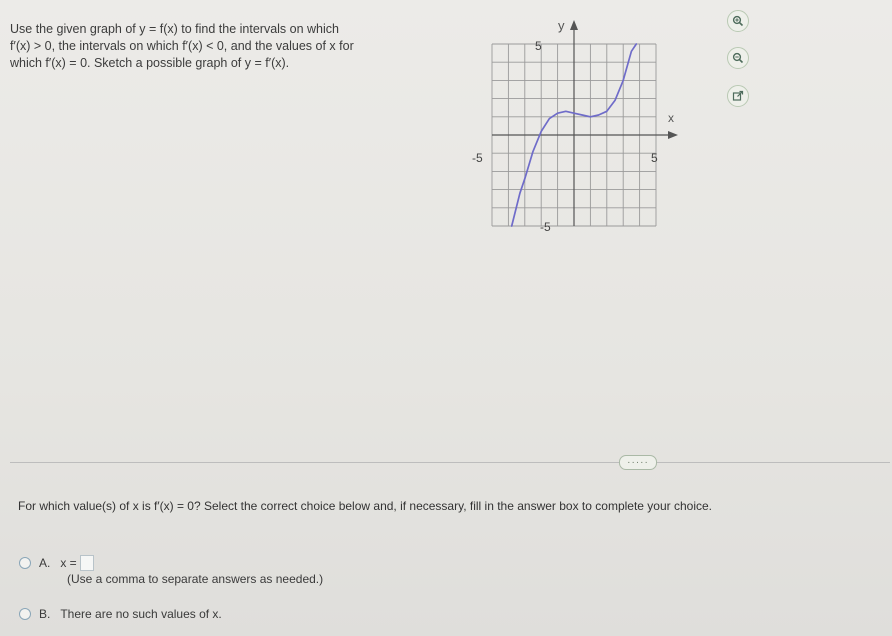  What do you see at coordinates (450, 462) in the screenshot?
I see `section-divider` at bounding box center [450, 462].